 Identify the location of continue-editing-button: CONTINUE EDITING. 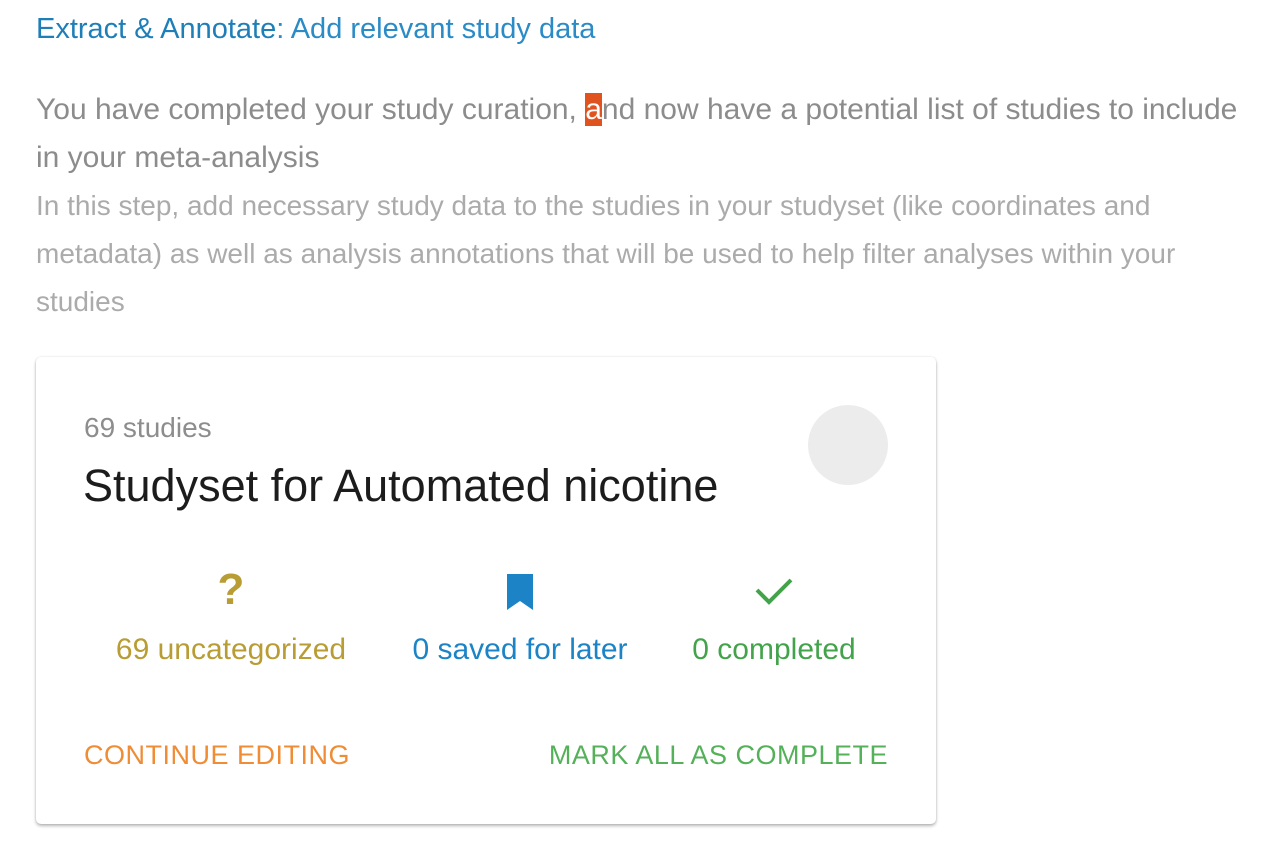
(217, 755).